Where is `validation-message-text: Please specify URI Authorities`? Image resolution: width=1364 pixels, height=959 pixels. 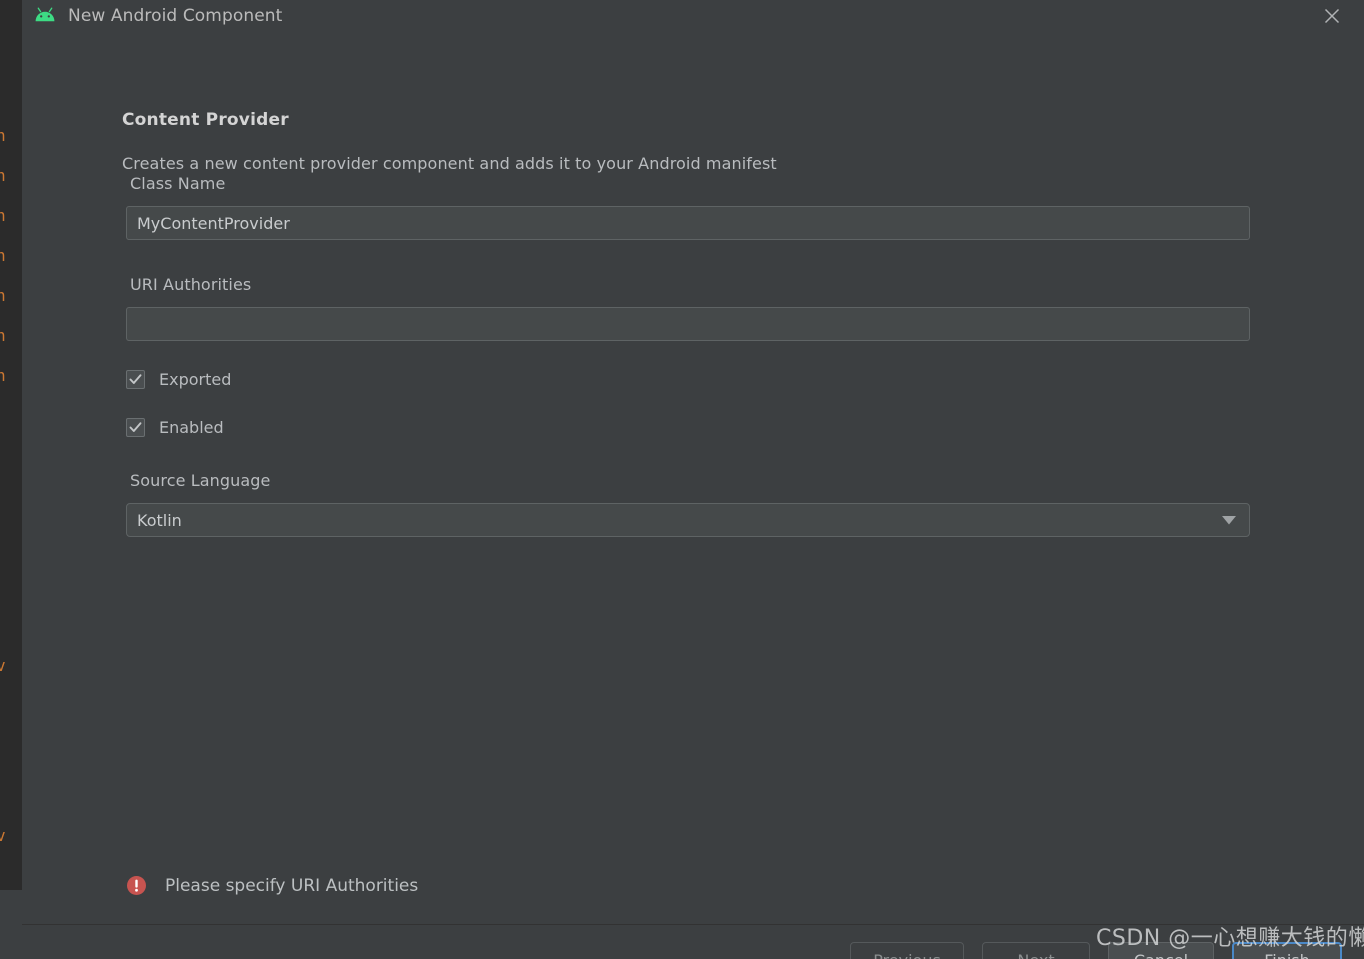
validation-message-text: Please specify URI Authorities is located at coordinates (292, 885).